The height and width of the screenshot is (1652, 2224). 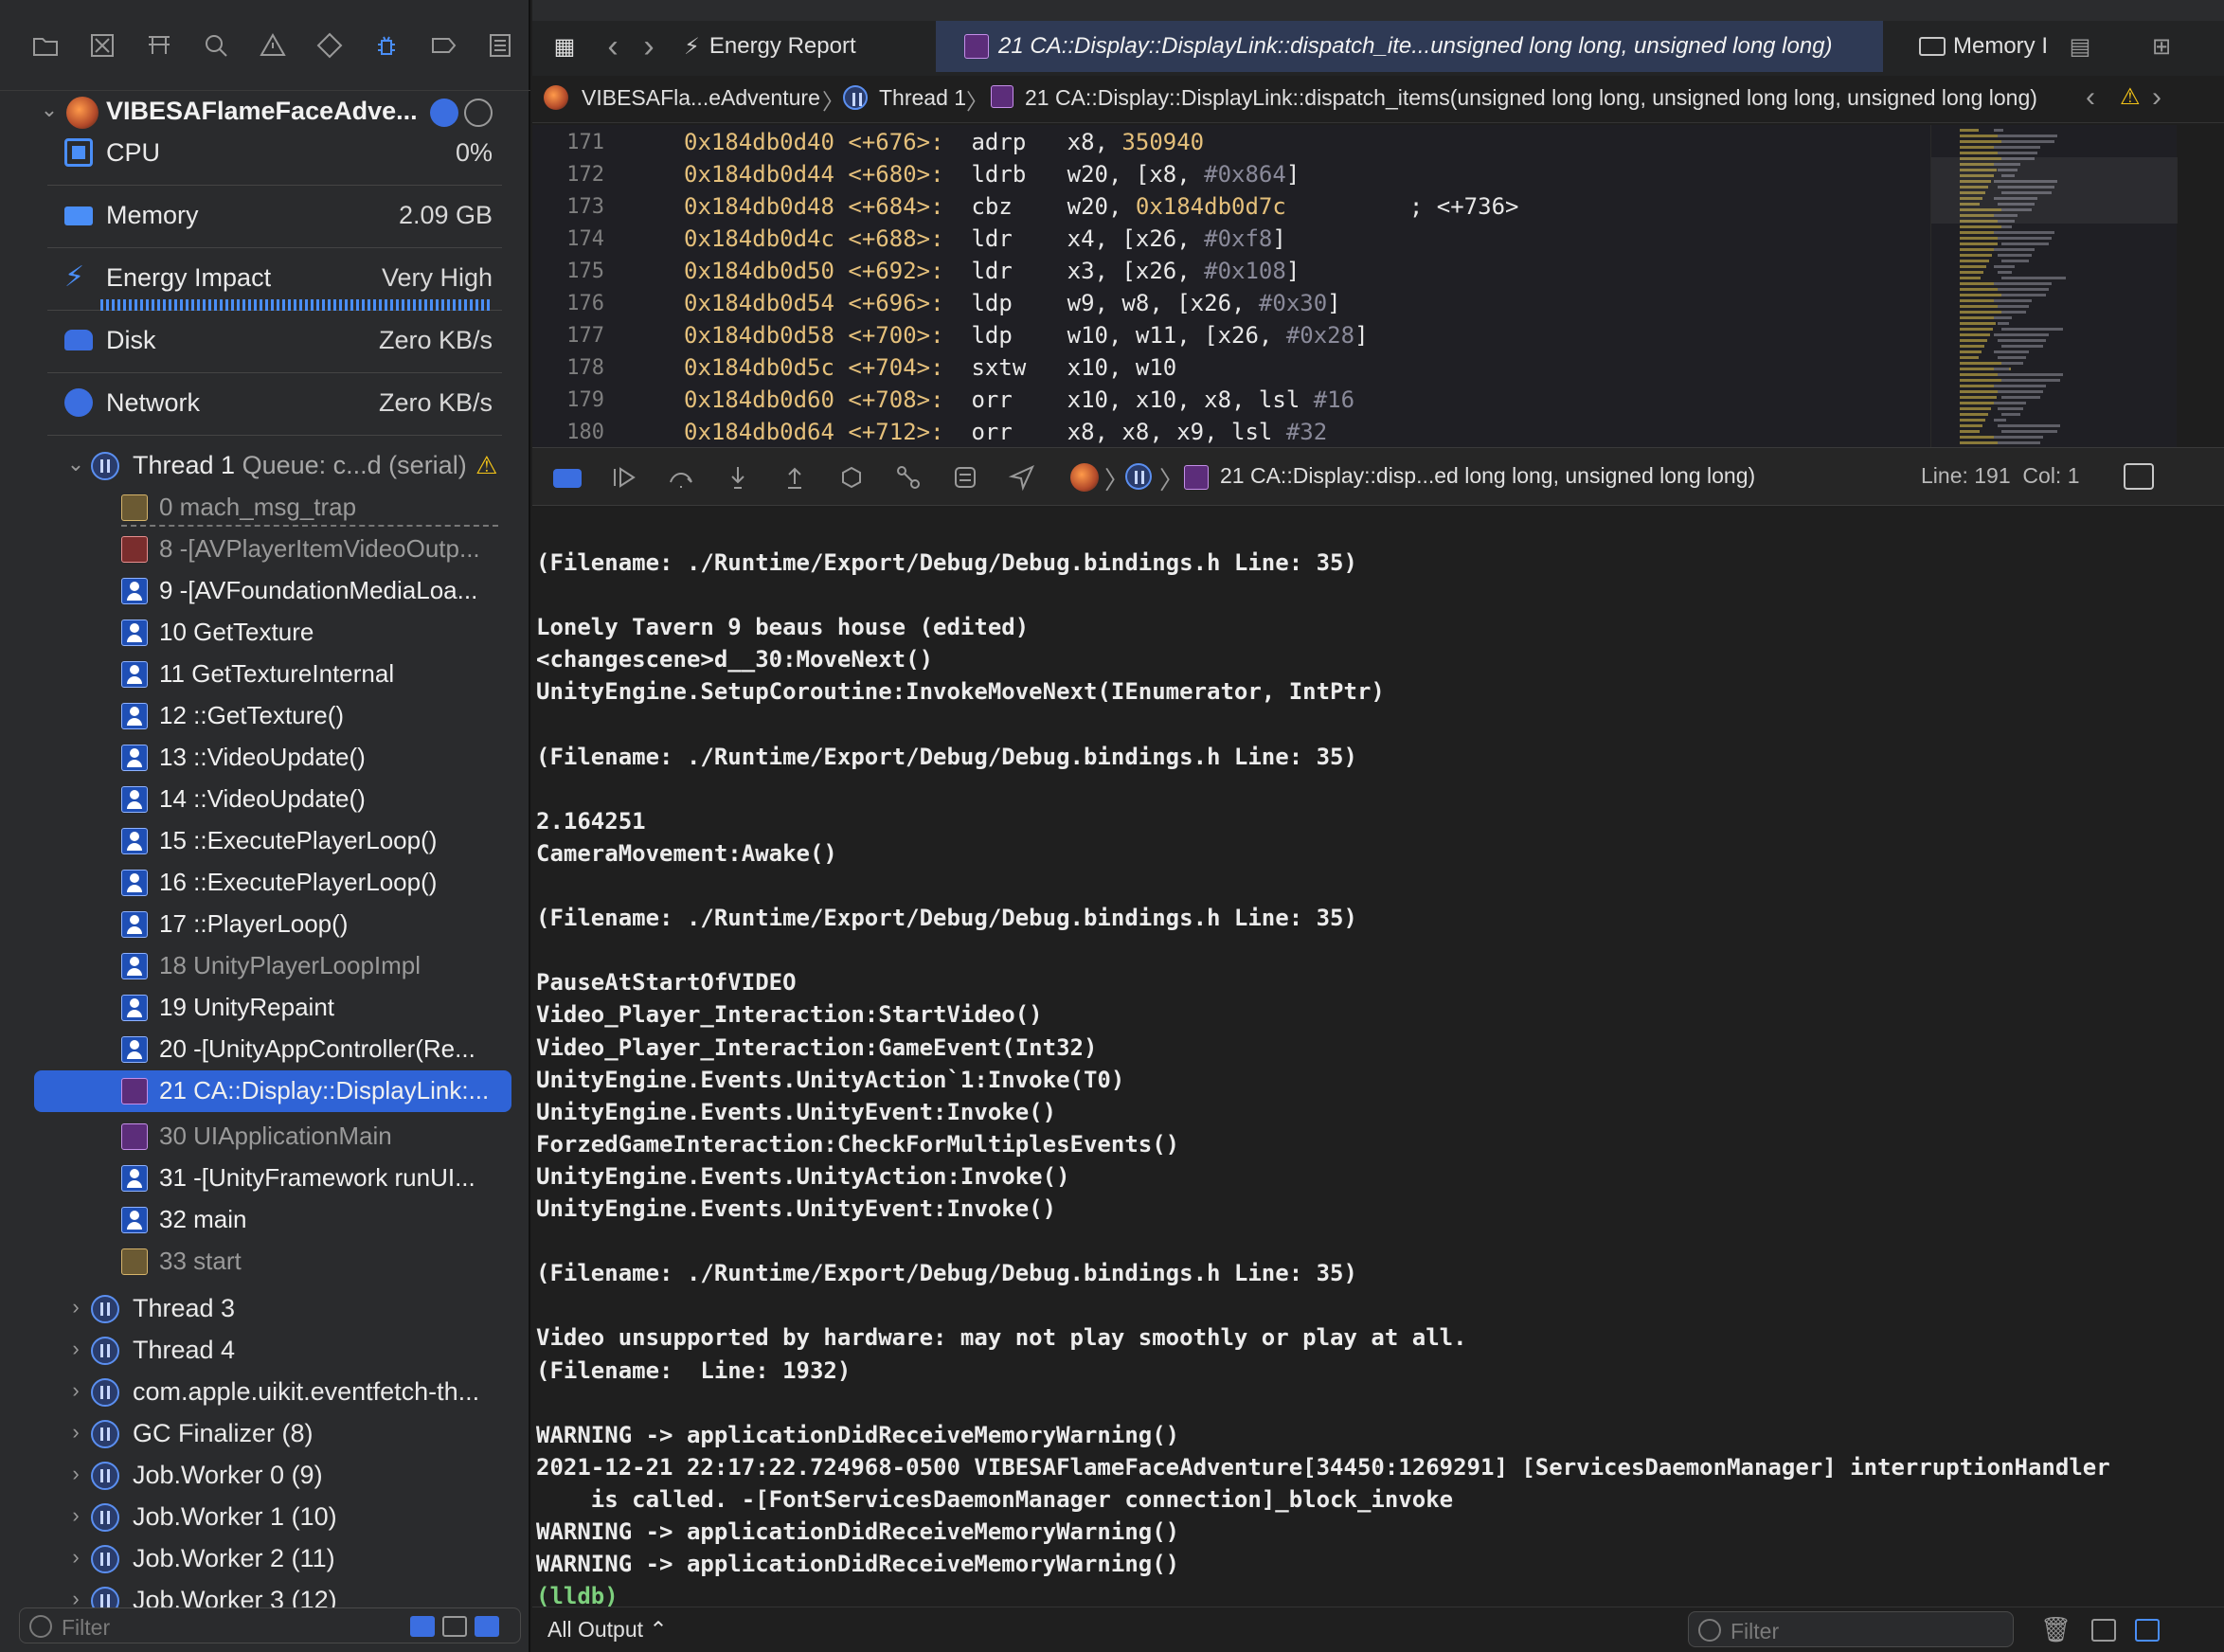 I want to click on debug-view-hierarchy-icon, so click(x=853, y=478).